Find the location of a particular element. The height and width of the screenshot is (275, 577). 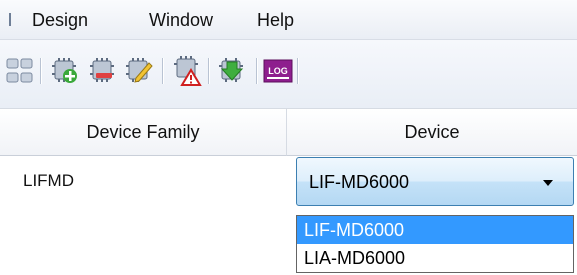

column-header-device: Device is located at coordinates (432, 132).